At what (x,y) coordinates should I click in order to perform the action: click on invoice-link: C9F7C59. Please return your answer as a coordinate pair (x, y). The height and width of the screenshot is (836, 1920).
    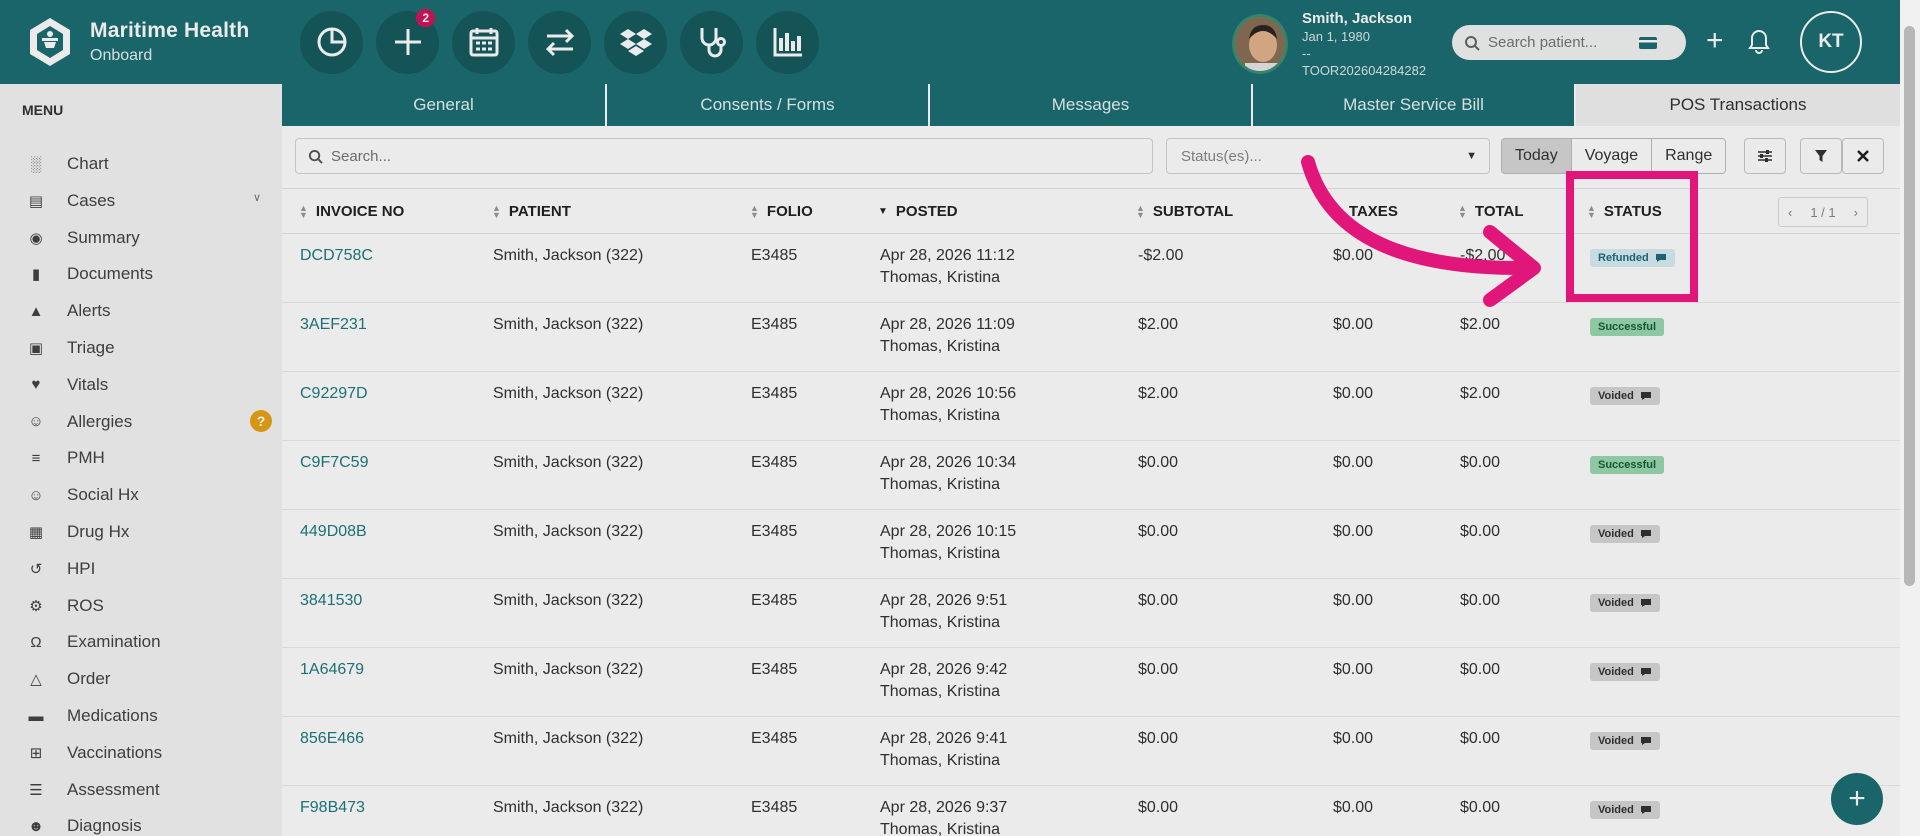
    Looking at the image, I should click on (334, 463).